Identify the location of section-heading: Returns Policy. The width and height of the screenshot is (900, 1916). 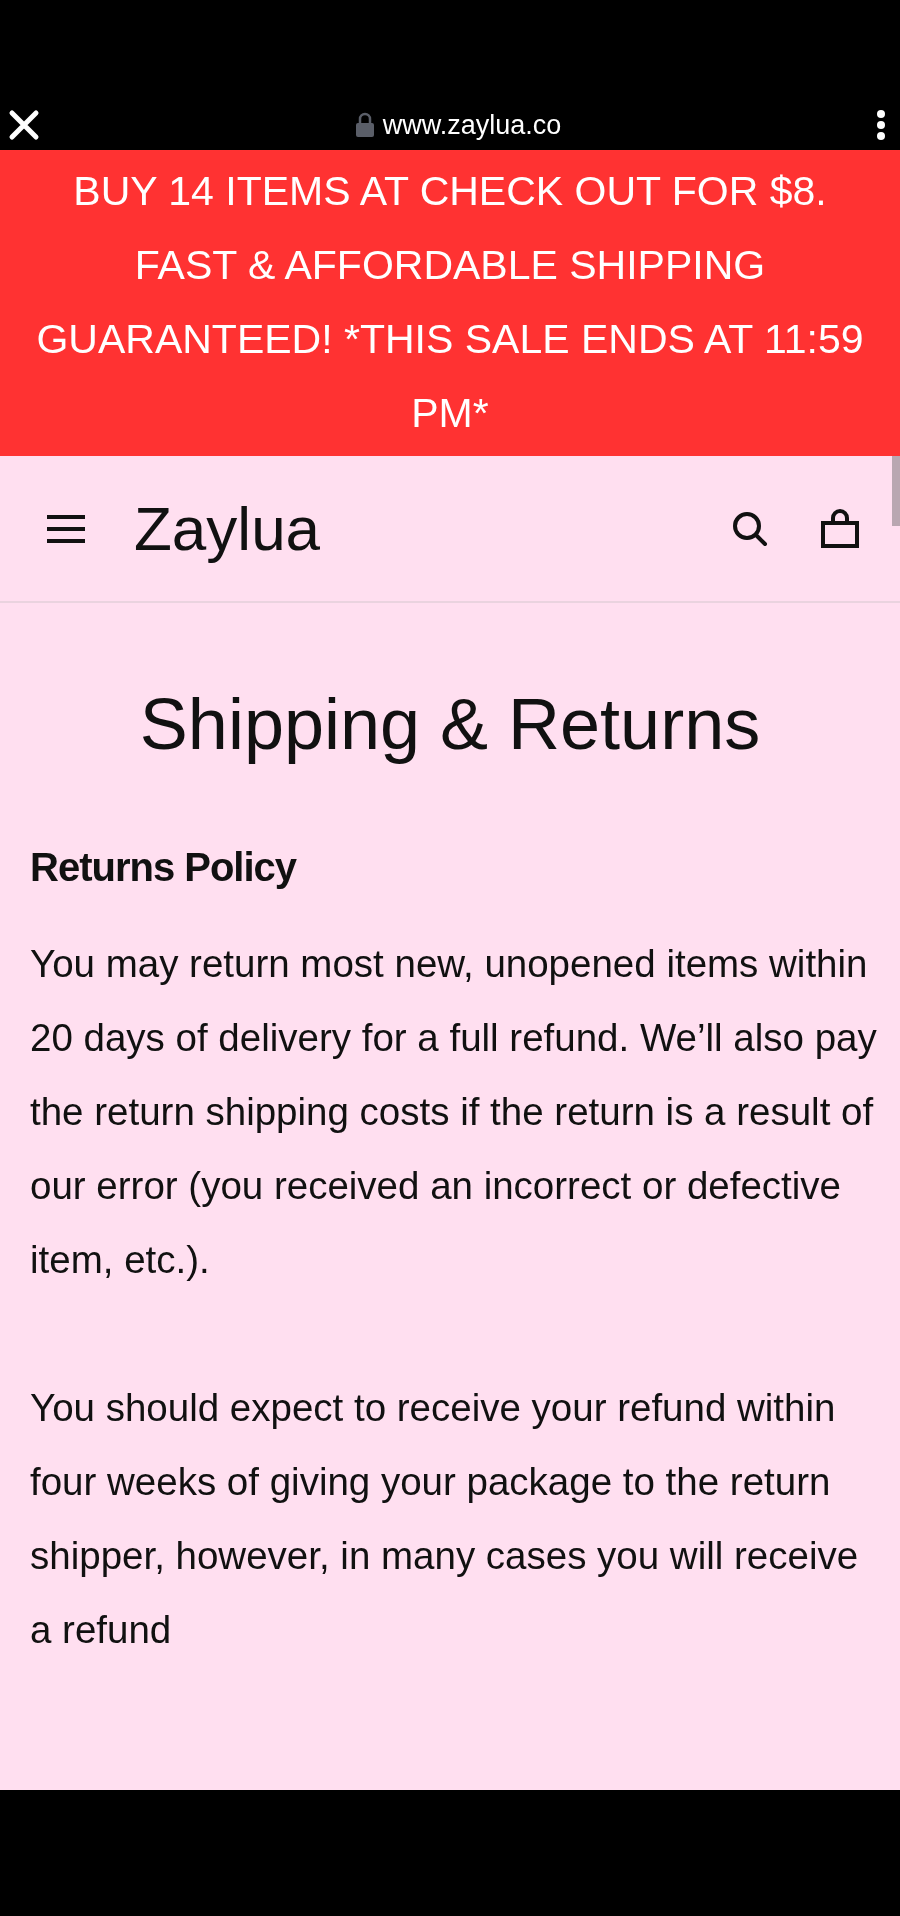
(164, 868).